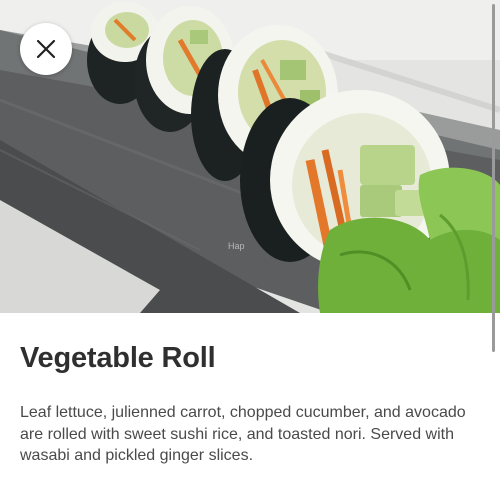 The width and height of the screenshot is (500, 494). Describe the element at coordinates (493, 178) in the screenshot. I see `scrollbar` at that location.